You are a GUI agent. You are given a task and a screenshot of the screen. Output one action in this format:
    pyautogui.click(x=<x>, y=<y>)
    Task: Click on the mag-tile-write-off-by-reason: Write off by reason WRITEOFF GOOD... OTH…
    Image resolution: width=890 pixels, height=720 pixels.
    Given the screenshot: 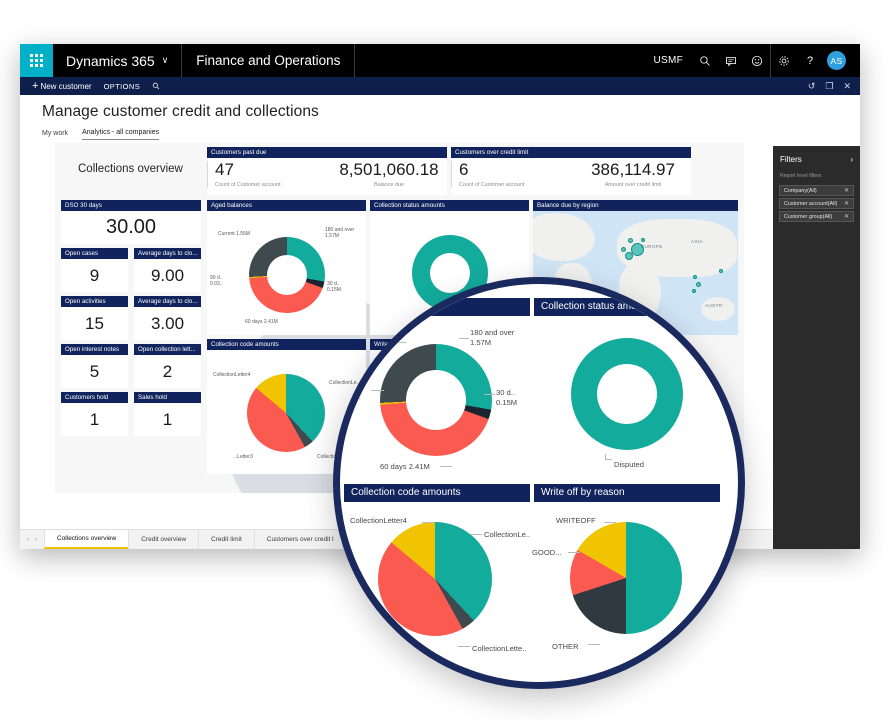 What is the action you would take?
    pyautogui.click(x=626, y=575)
    